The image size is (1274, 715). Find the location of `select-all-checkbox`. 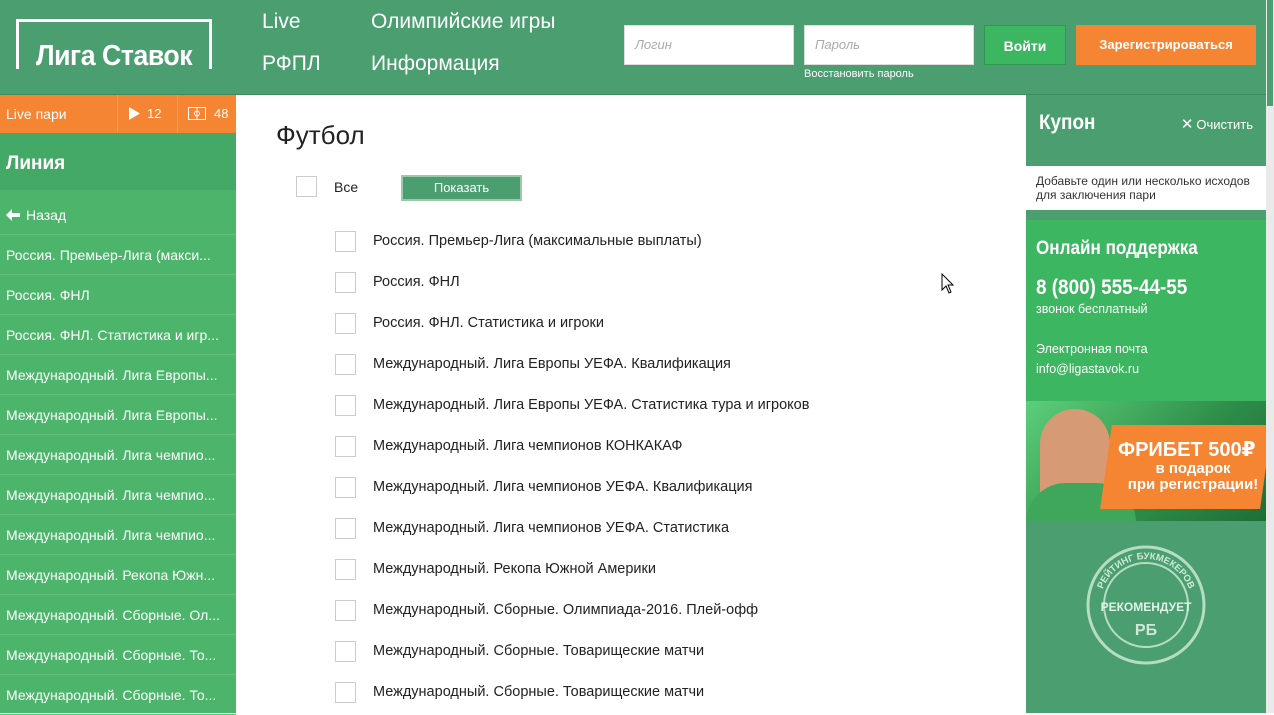

select-all-checkbox is located at coordinates (306, 186).